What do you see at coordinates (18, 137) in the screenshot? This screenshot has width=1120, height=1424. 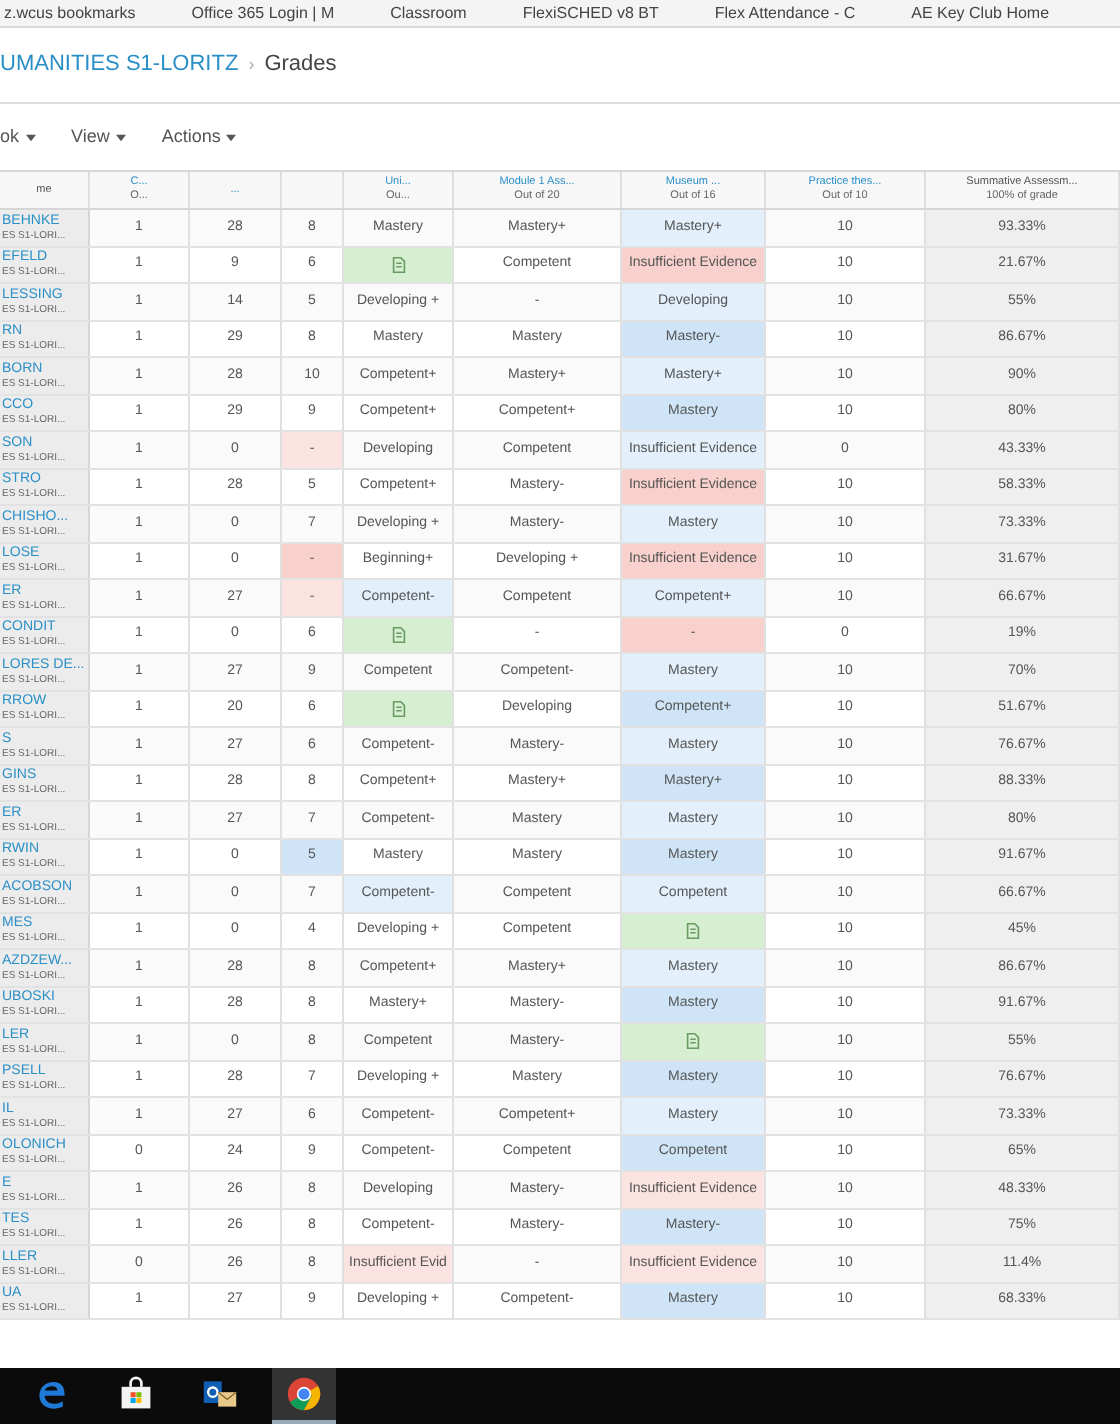 I see `toolbar-menu-button: ok` at bounding box center [18, 137].